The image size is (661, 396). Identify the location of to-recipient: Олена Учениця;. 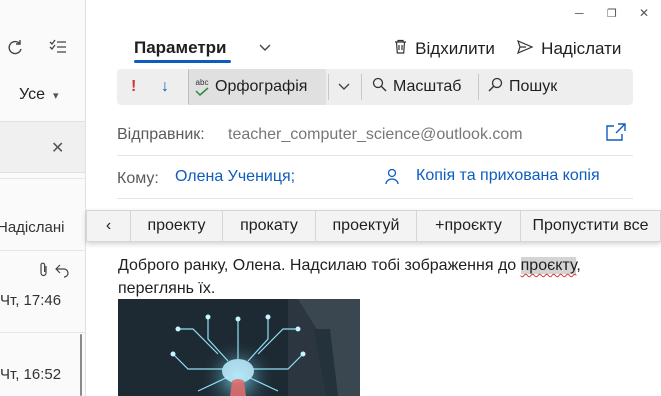
(235, 177).